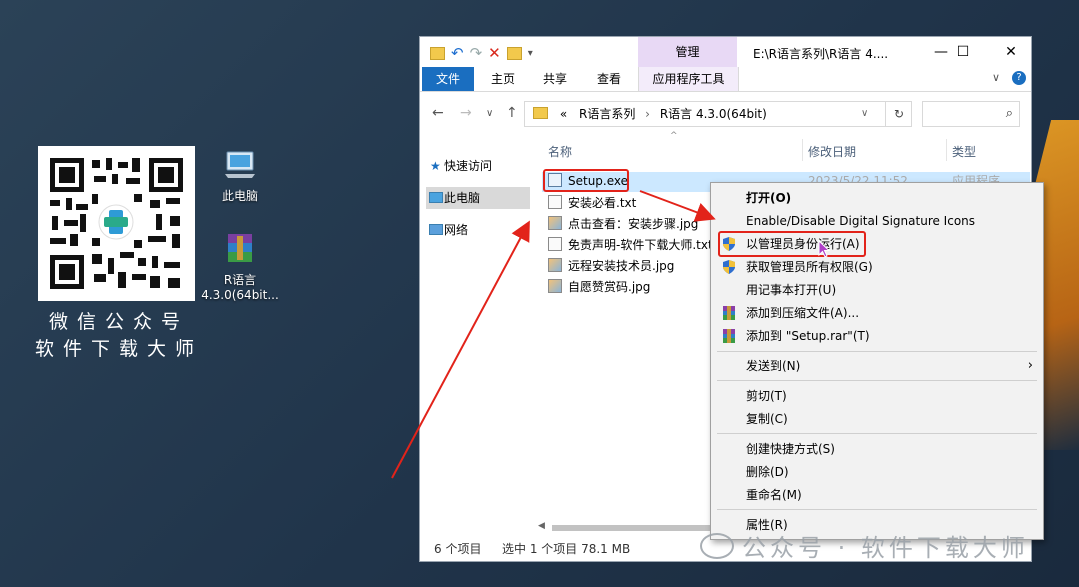 The height and width of the screenshot is (587, 1079). I want to click on watermark: 公众号 · 软件下载大师, so click(864, 545).